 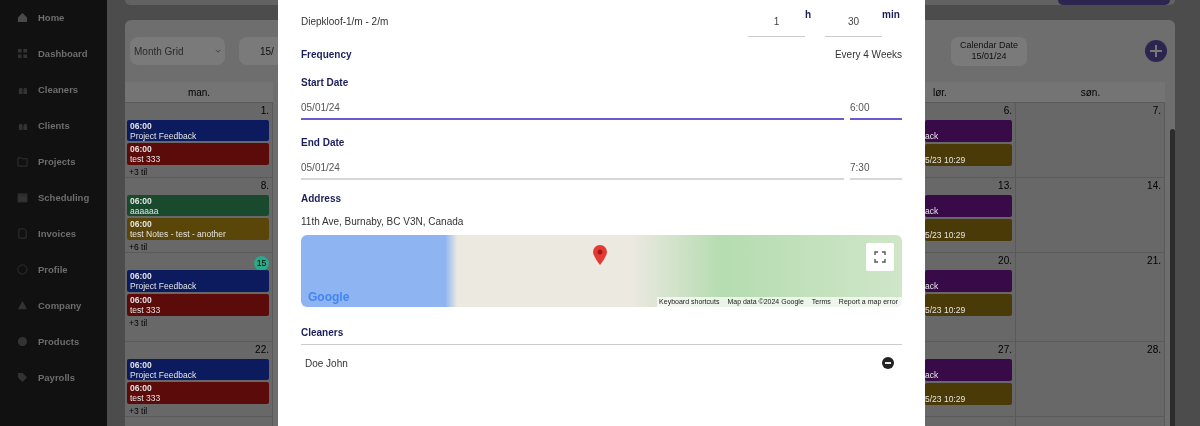 What do you see at coordinates (53, 17) in the screenshot?
I see `nav-item: Home` at bounding box center [53, 17].